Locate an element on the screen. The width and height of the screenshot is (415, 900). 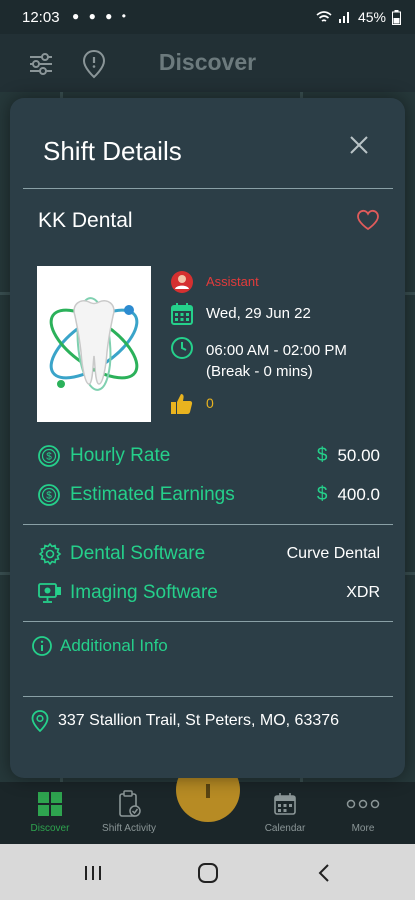
shift-time-range: 06:00 AM - 02:00 PM is located at coordinates (276, 350).